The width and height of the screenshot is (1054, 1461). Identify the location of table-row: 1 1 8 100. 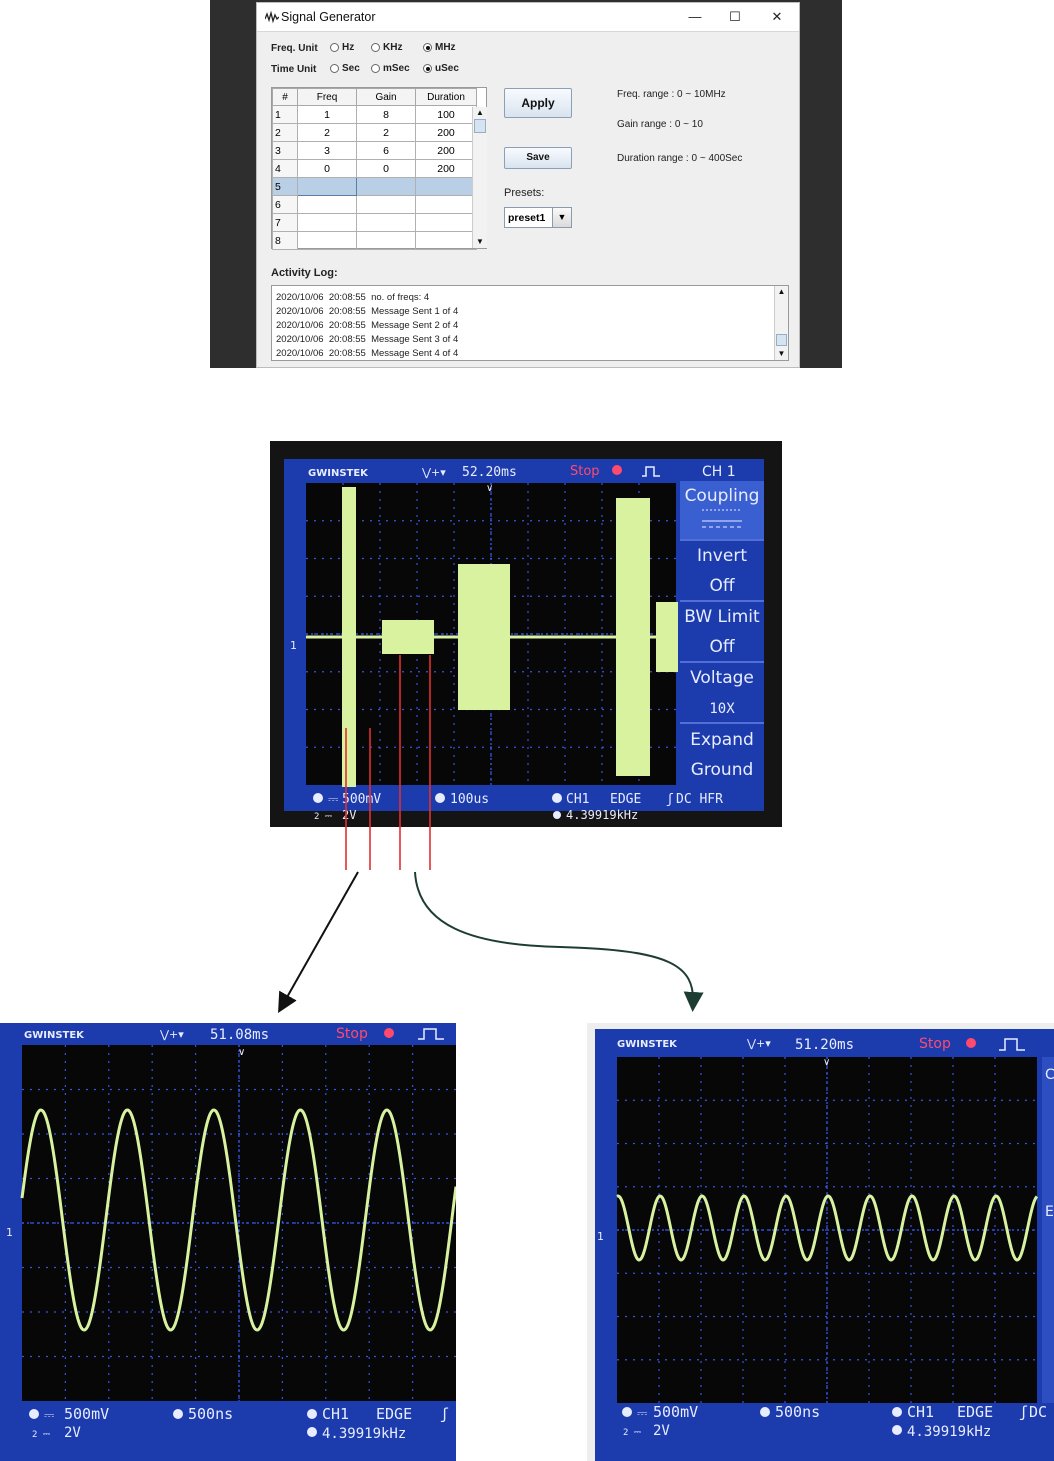
(374, 114).